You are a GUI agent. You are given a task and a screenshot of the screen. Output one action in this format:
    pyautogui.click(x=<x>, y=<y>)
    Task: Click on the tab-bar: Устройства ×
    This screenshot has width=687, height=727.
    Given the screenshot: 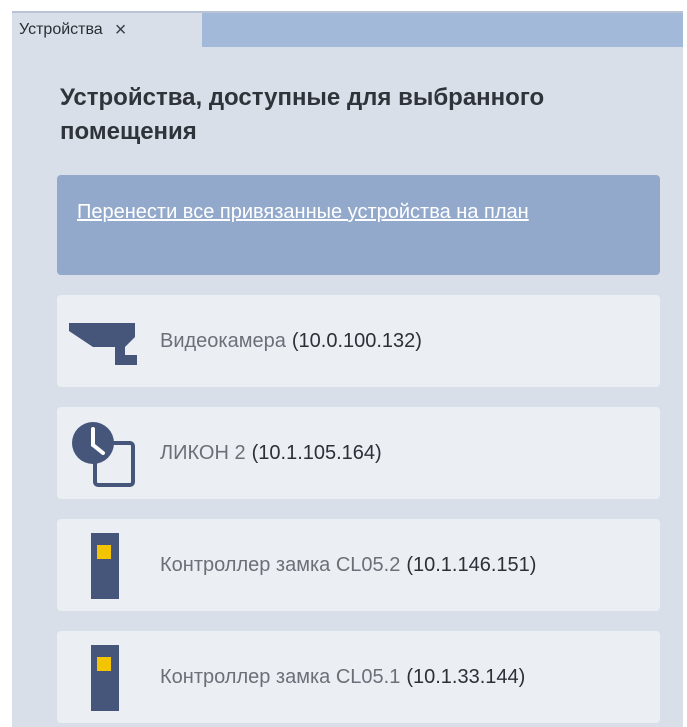 What is the action you would take?
    pyautogui.click(x=347, y=30)
    